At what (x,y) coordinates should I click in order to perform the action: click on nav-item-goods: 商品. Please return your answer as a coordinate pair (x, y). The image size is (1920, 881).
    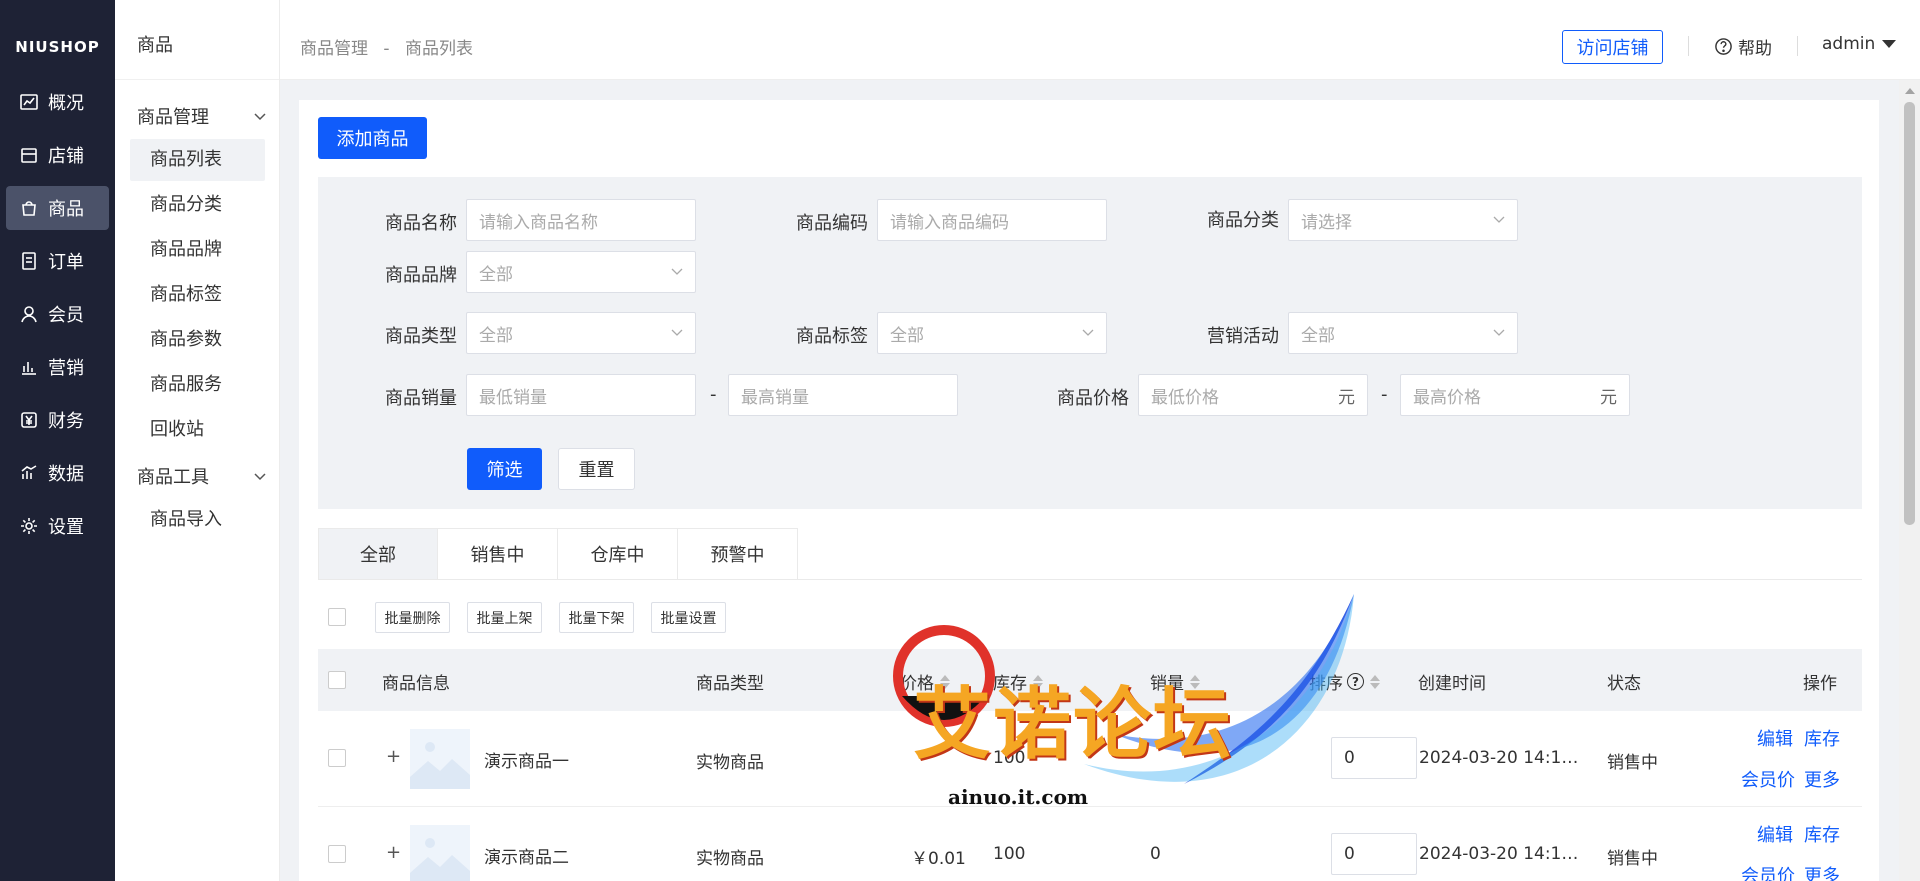
    Looking at the image, I should click on (57, 208).